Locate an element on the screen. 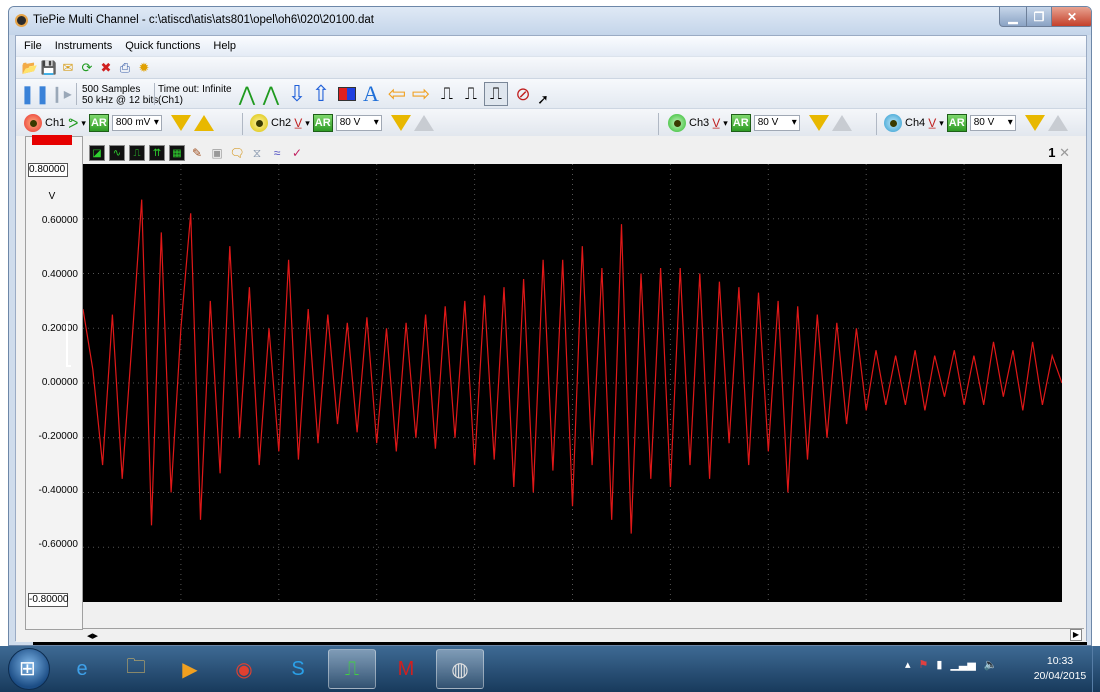 The image size is (1100, 692). ch3-range-up-icon is located at coordinates (841, 123).